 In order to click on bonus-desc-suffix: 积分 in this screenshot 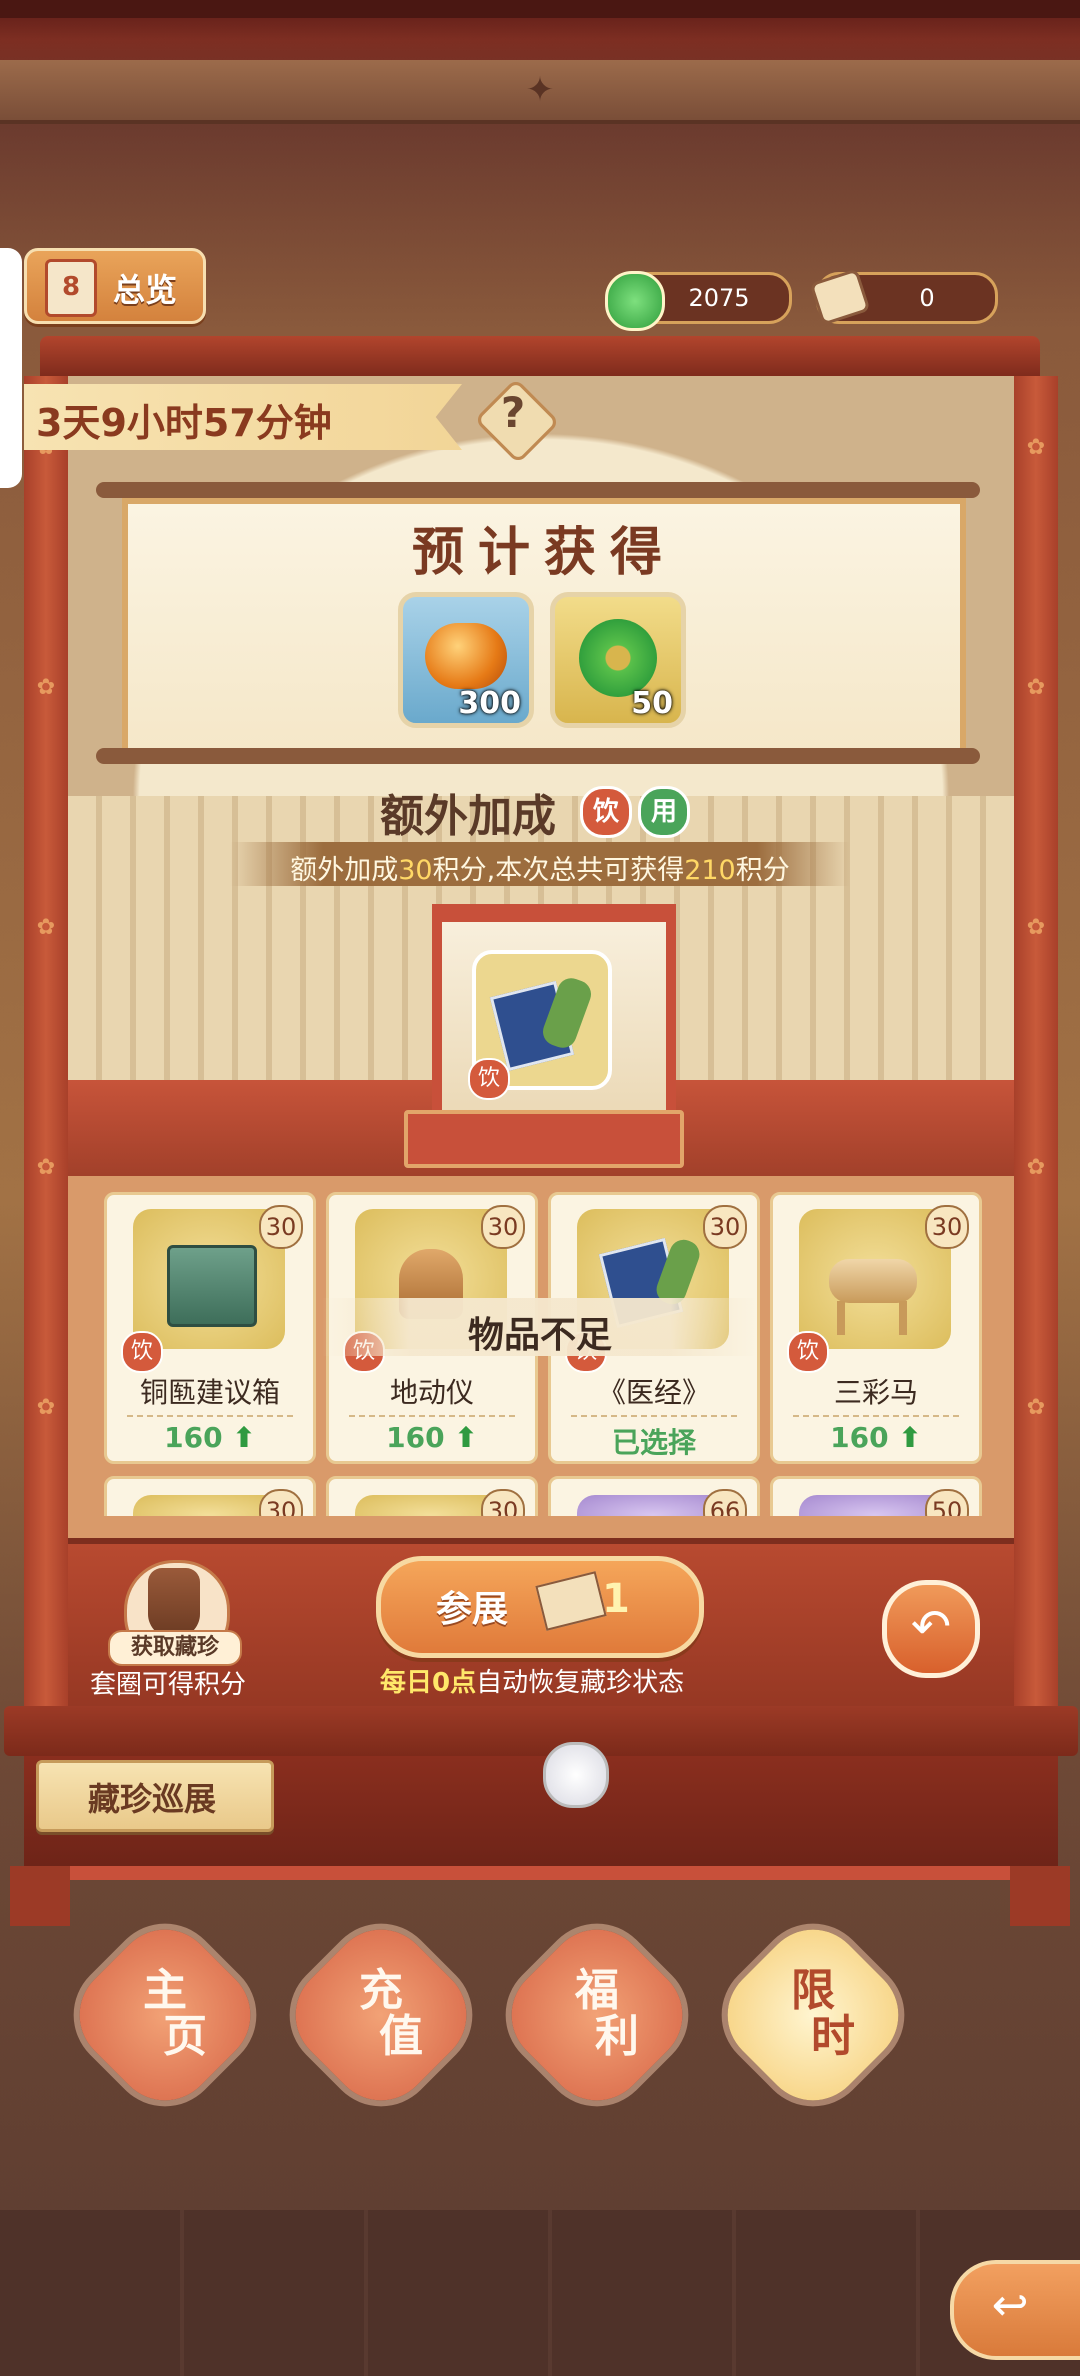, I will do `click(762, 870)`.